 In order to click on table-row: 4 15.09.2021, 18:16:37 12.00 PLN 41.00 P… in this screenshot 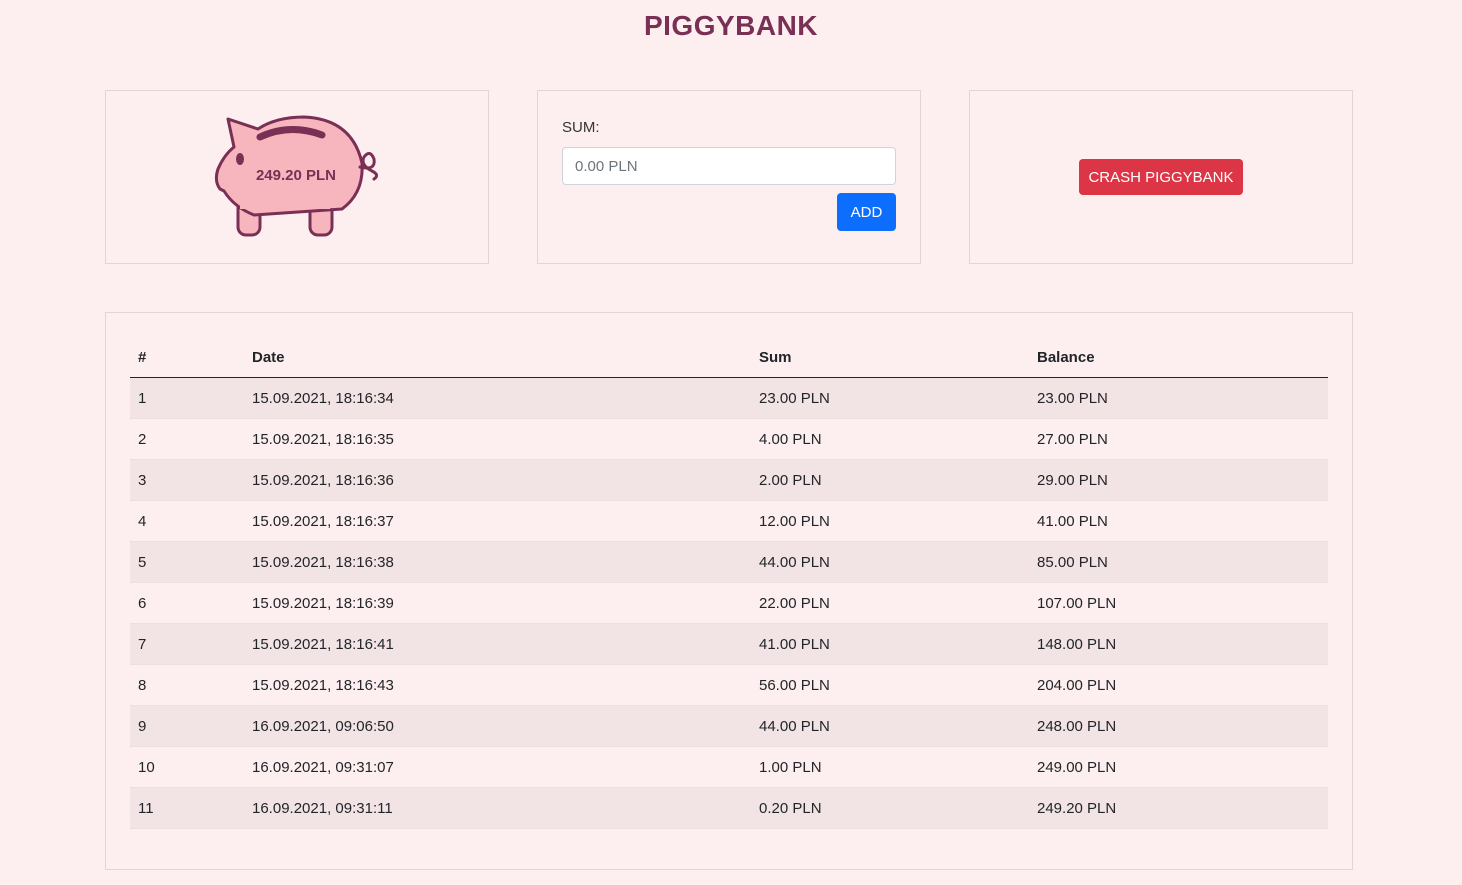, I will do `click(729, 521)`.